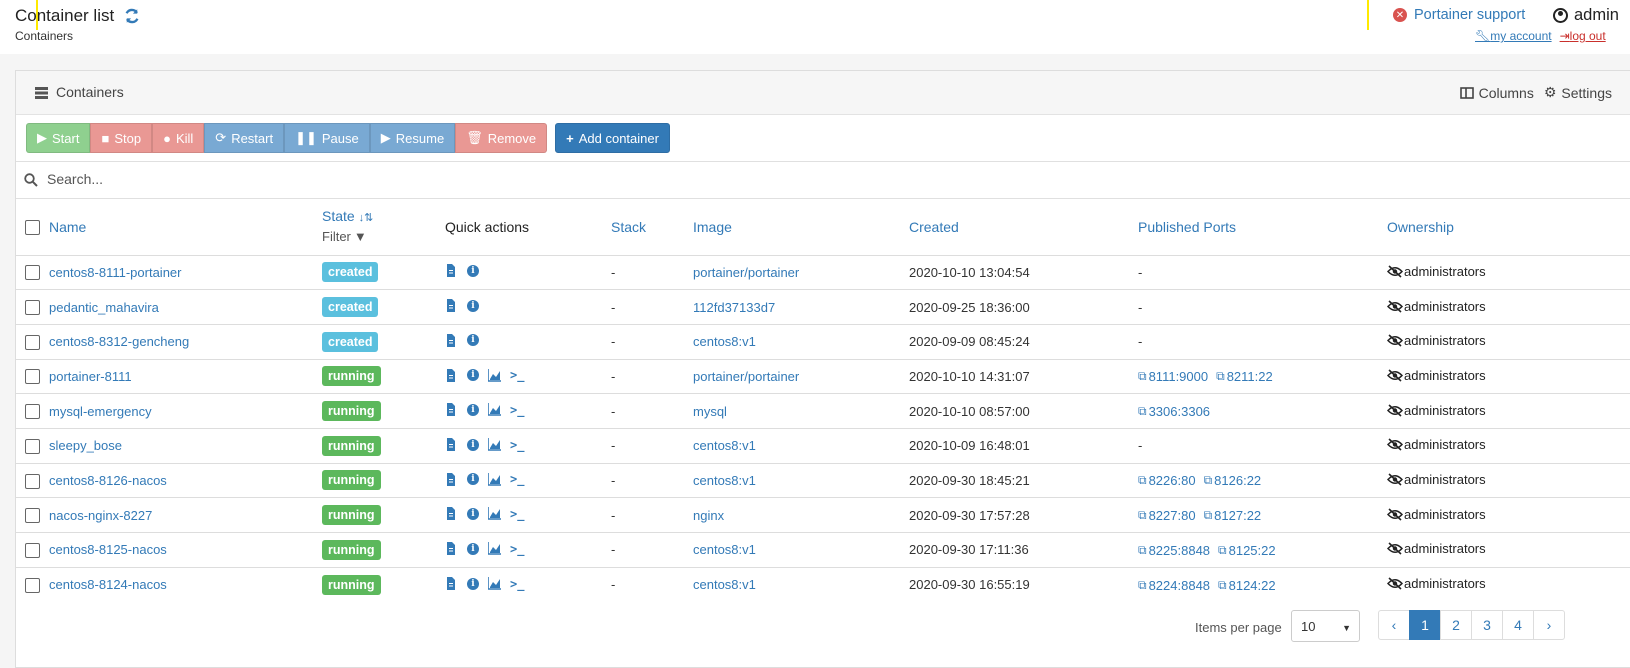 The width and height of the screenshot is (1630, 668). I want to click on container-name-link: nacos-nginx-8227, so click(100, 515).